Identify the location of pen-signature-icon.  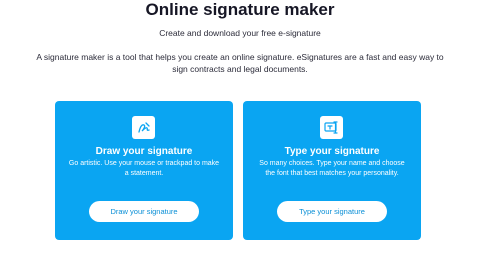
(143, 127).